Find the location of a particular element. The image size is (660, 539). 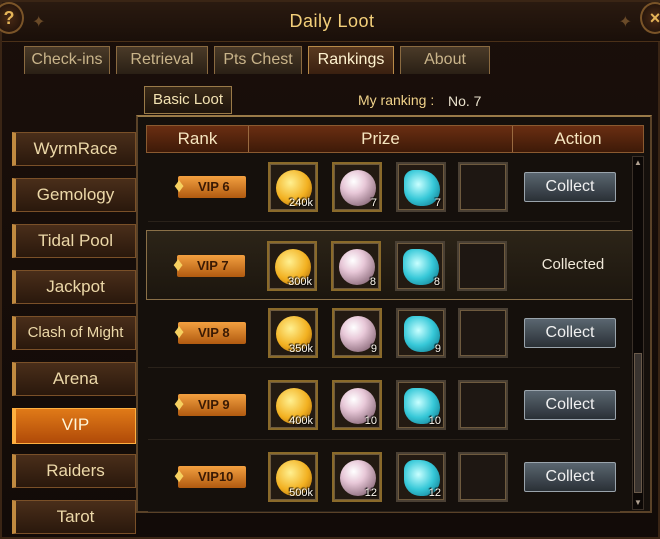

window-title: Daily Loot is located at coordinates (332, 21).